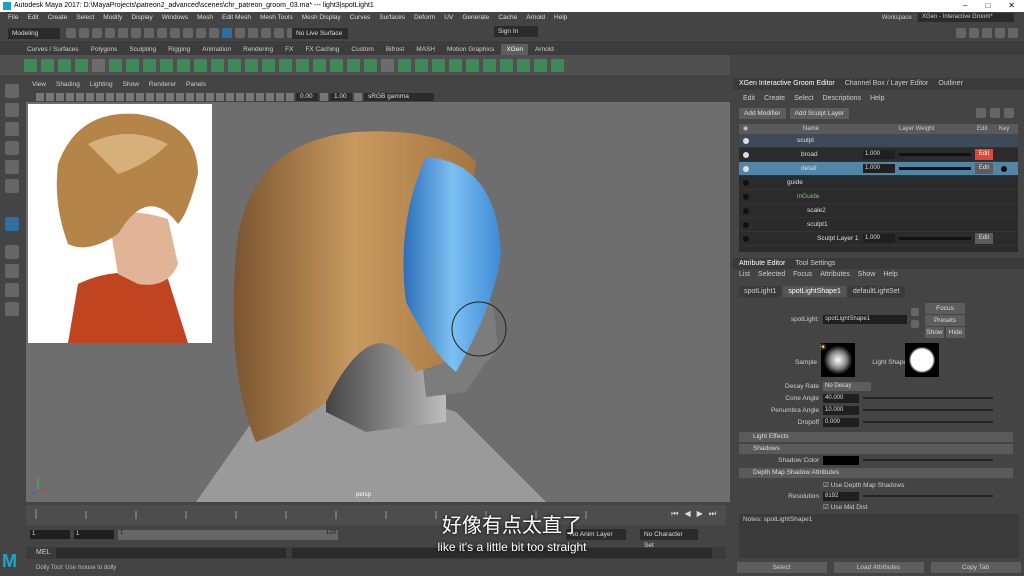  I want to click on cache-icon, so click(540, 65).